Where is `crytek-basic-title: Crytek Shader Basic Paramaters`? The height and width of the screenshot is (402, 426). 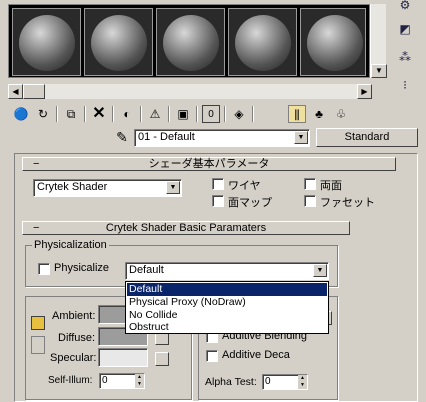
crytek-basic-title: Crytek Shader Basic Paramaters is located at coordinates (186, 228).